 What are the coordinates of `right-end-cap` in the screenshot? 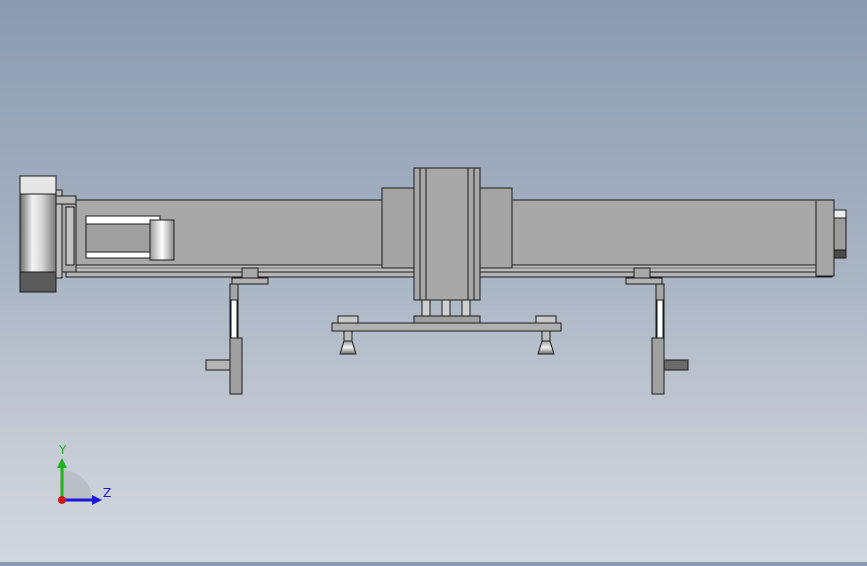 It's located at (831, 238).